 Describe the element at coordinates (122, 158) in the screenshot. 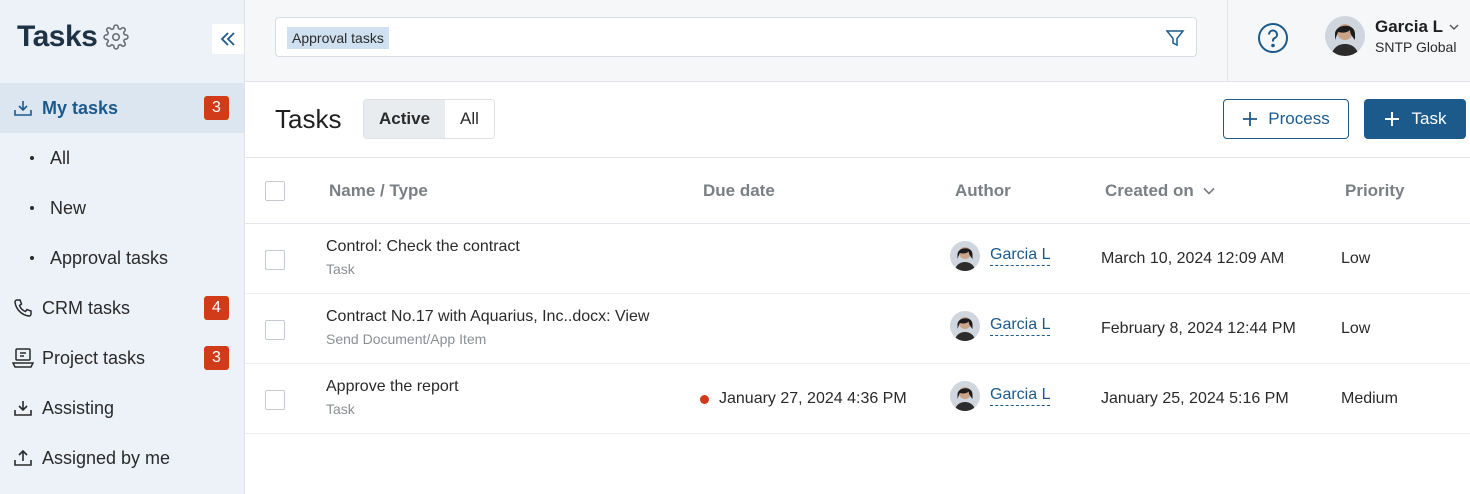

I see `sidebar-item-all: All` at that location.